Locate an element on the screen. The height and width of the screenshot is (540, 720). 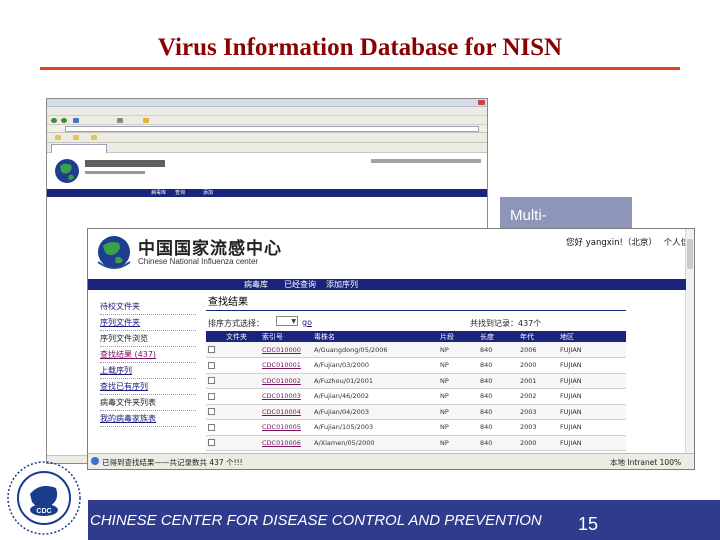
site-logo-text is located at coordinates (125, 163).